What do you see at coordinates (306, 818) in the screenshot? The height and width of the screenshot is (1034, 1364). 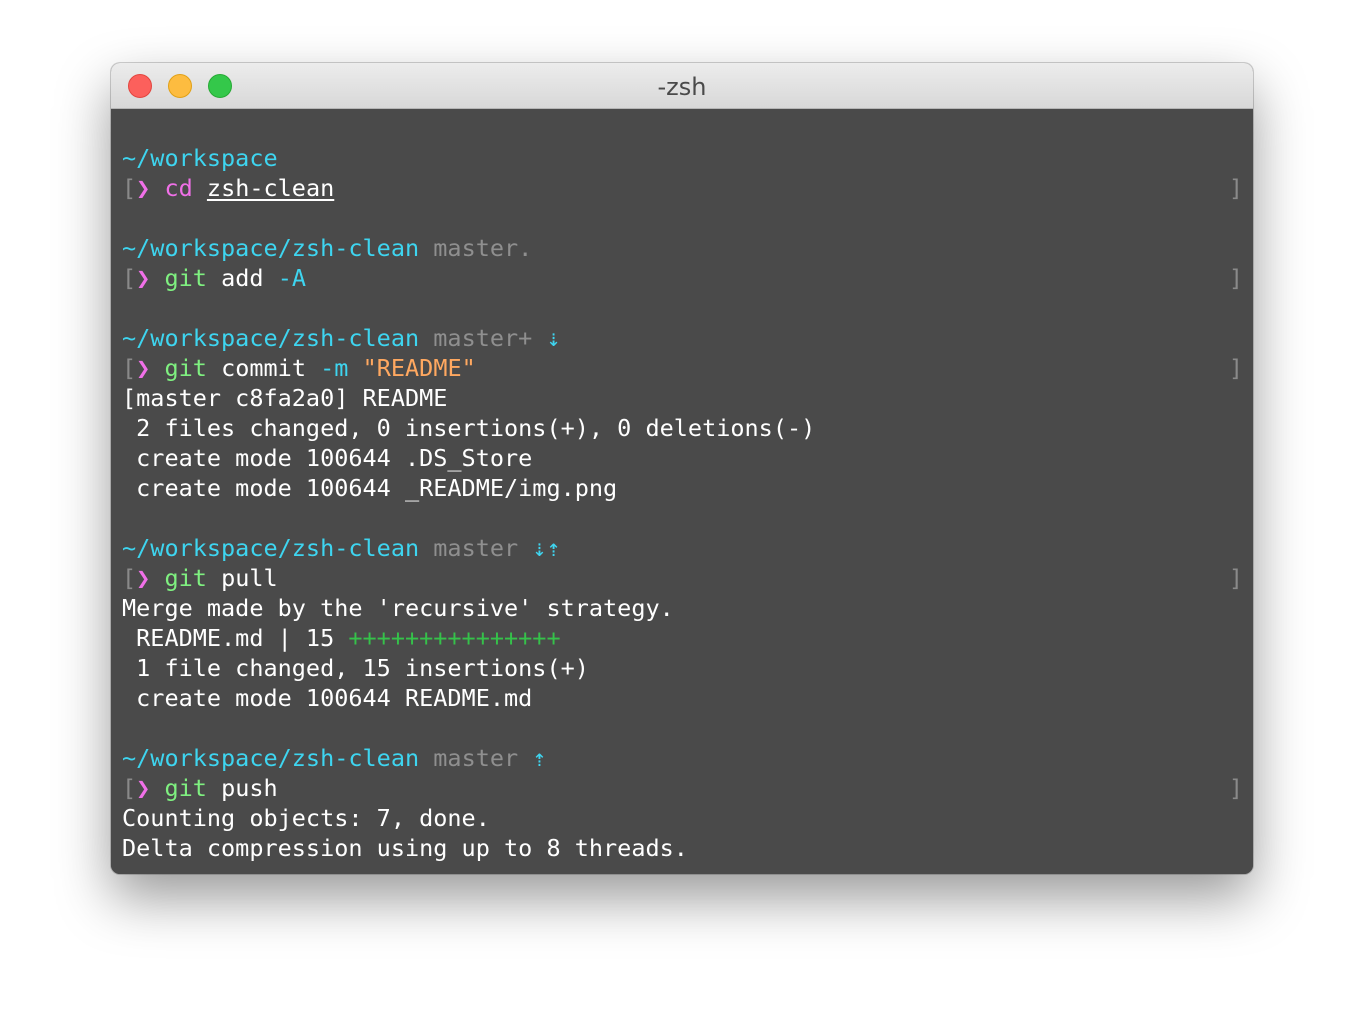 I see `output-line: Counting objects: 7, done.` at bounding box center [306, 818].